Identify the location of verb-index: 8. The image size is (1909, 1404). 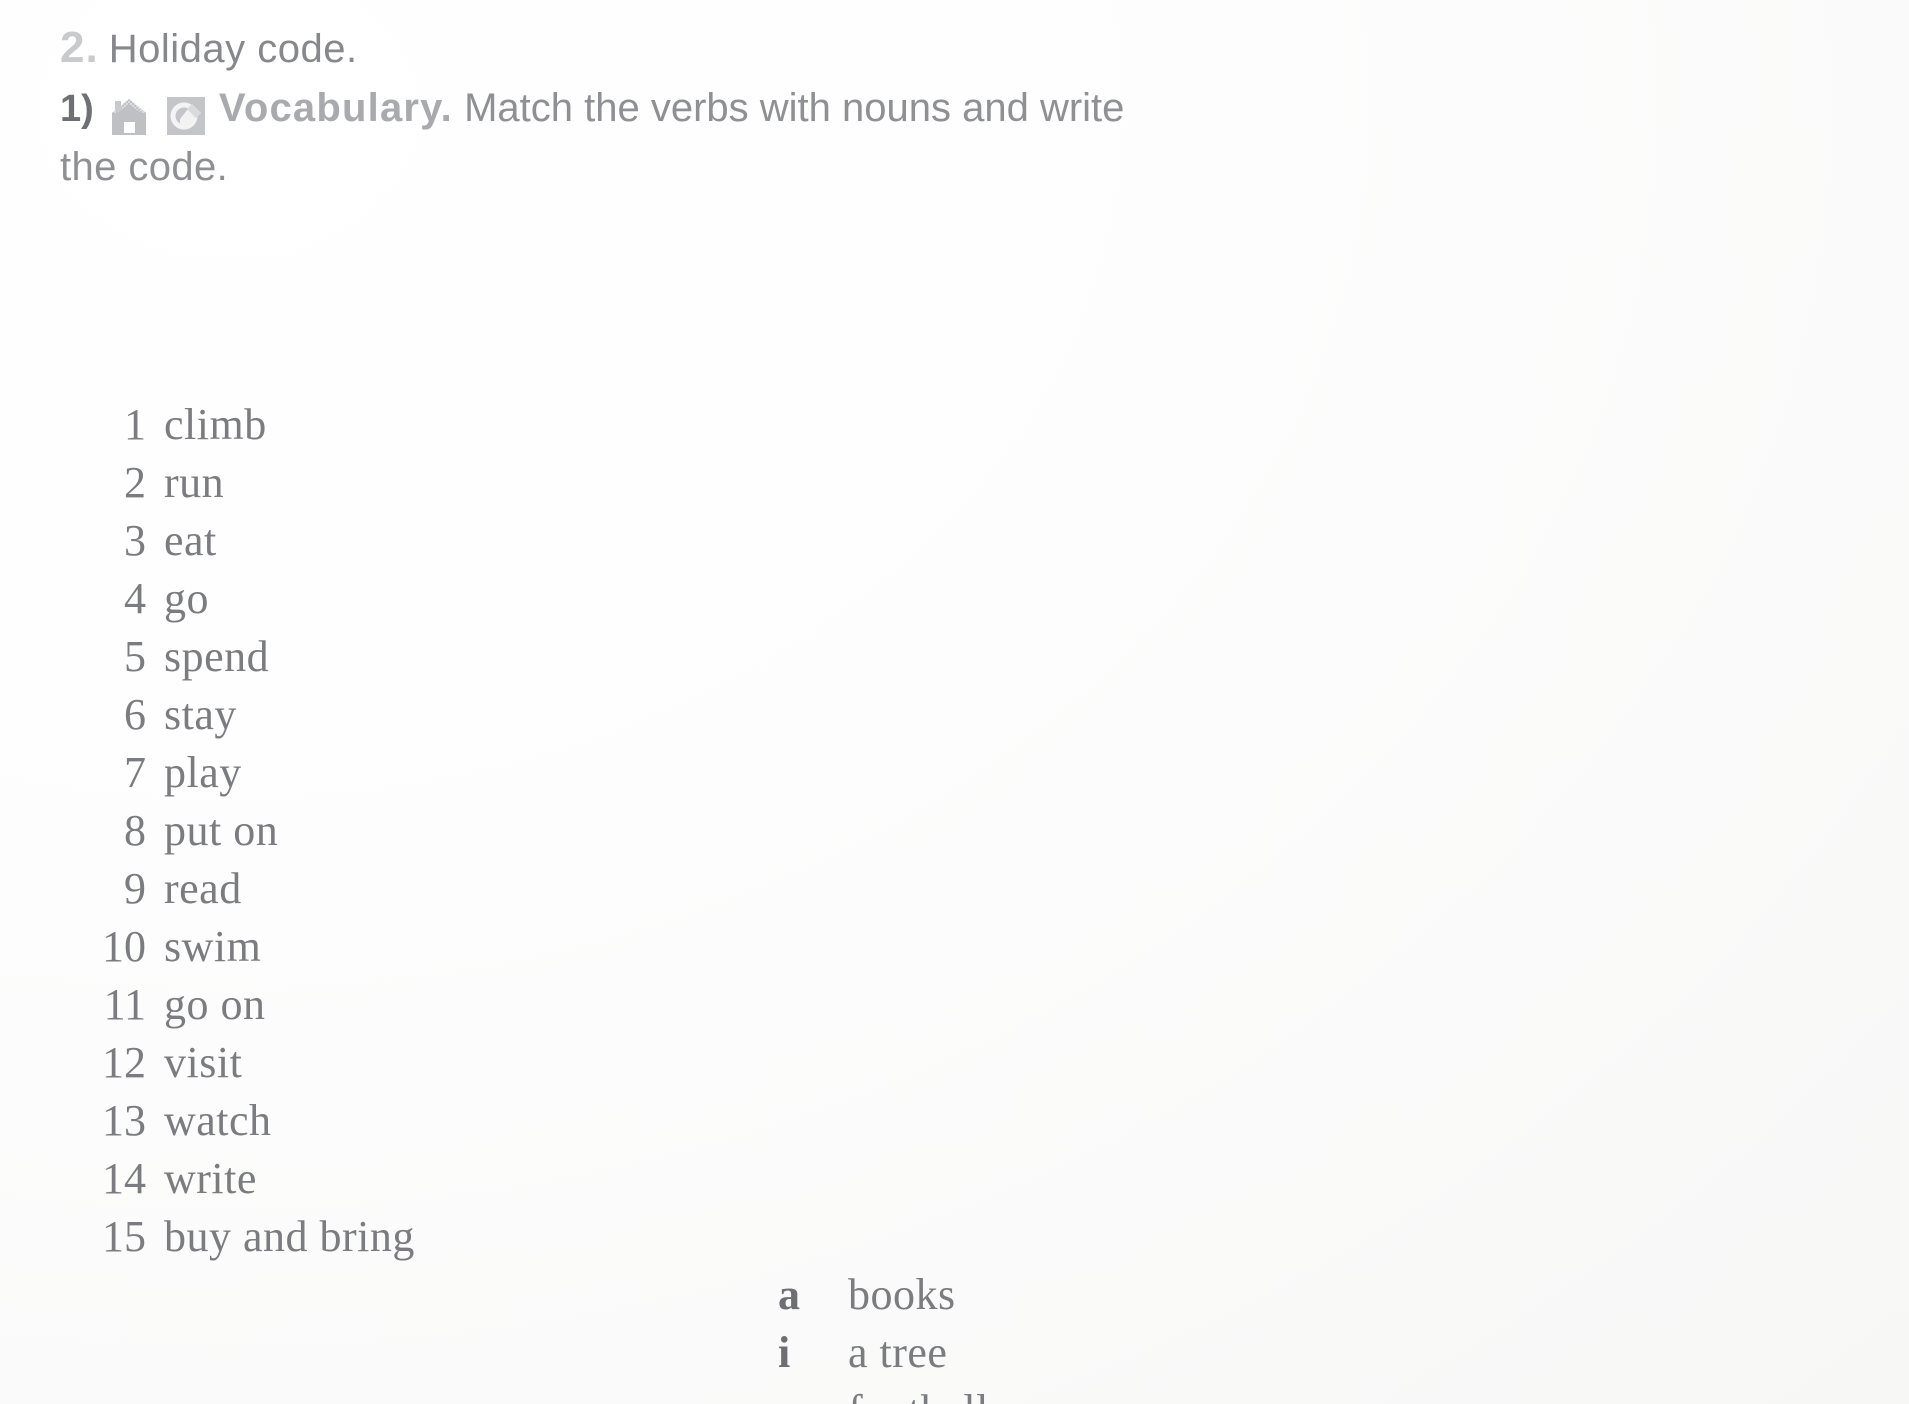
(135, 830).